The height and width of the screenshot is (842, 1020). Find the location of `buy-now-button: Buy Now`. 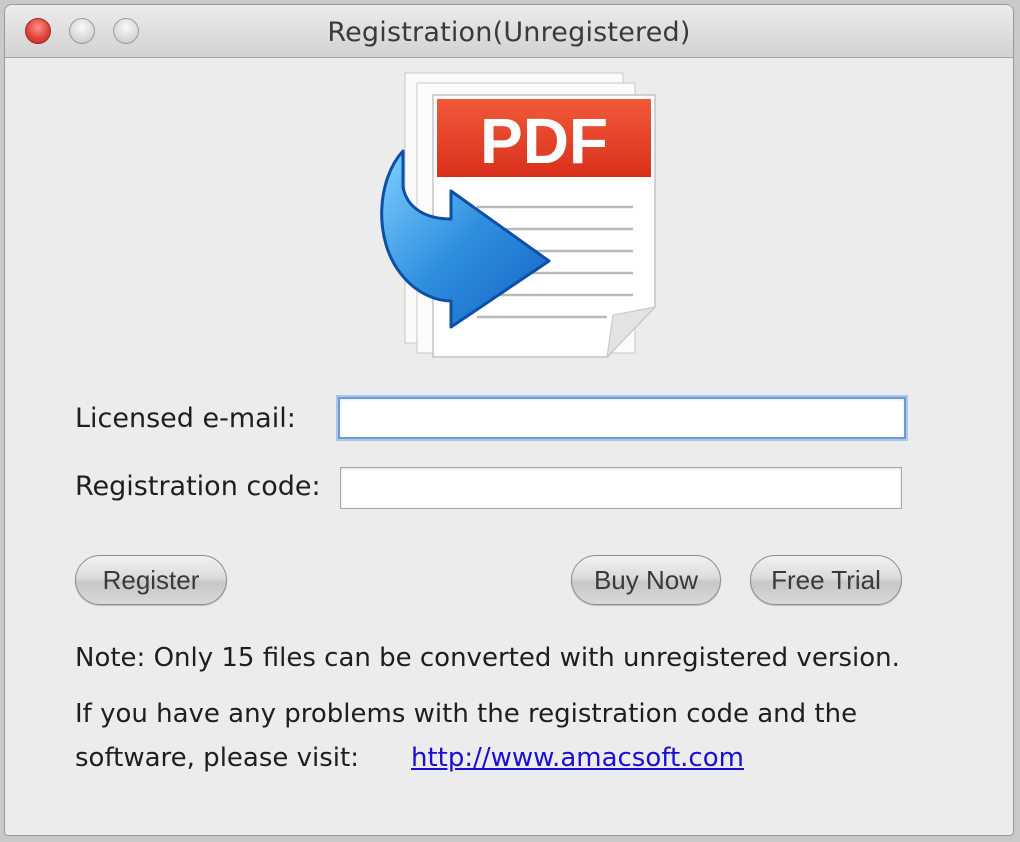

buy-now-button: Buy Now is located at coordinates (646, 580).